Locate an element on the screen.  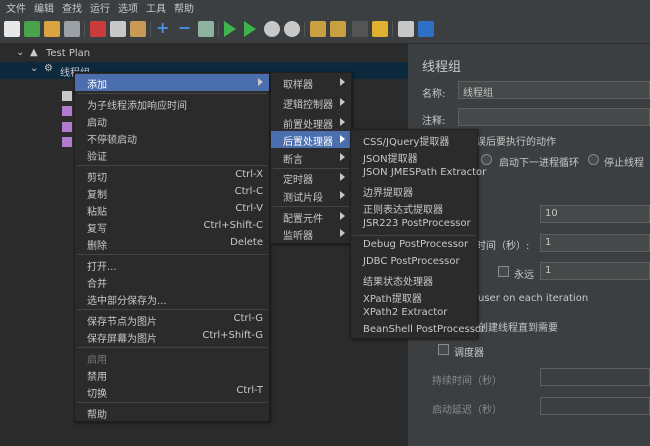
post-item-result-status: 结果状态处理器 is located at coordinates (414, 279).